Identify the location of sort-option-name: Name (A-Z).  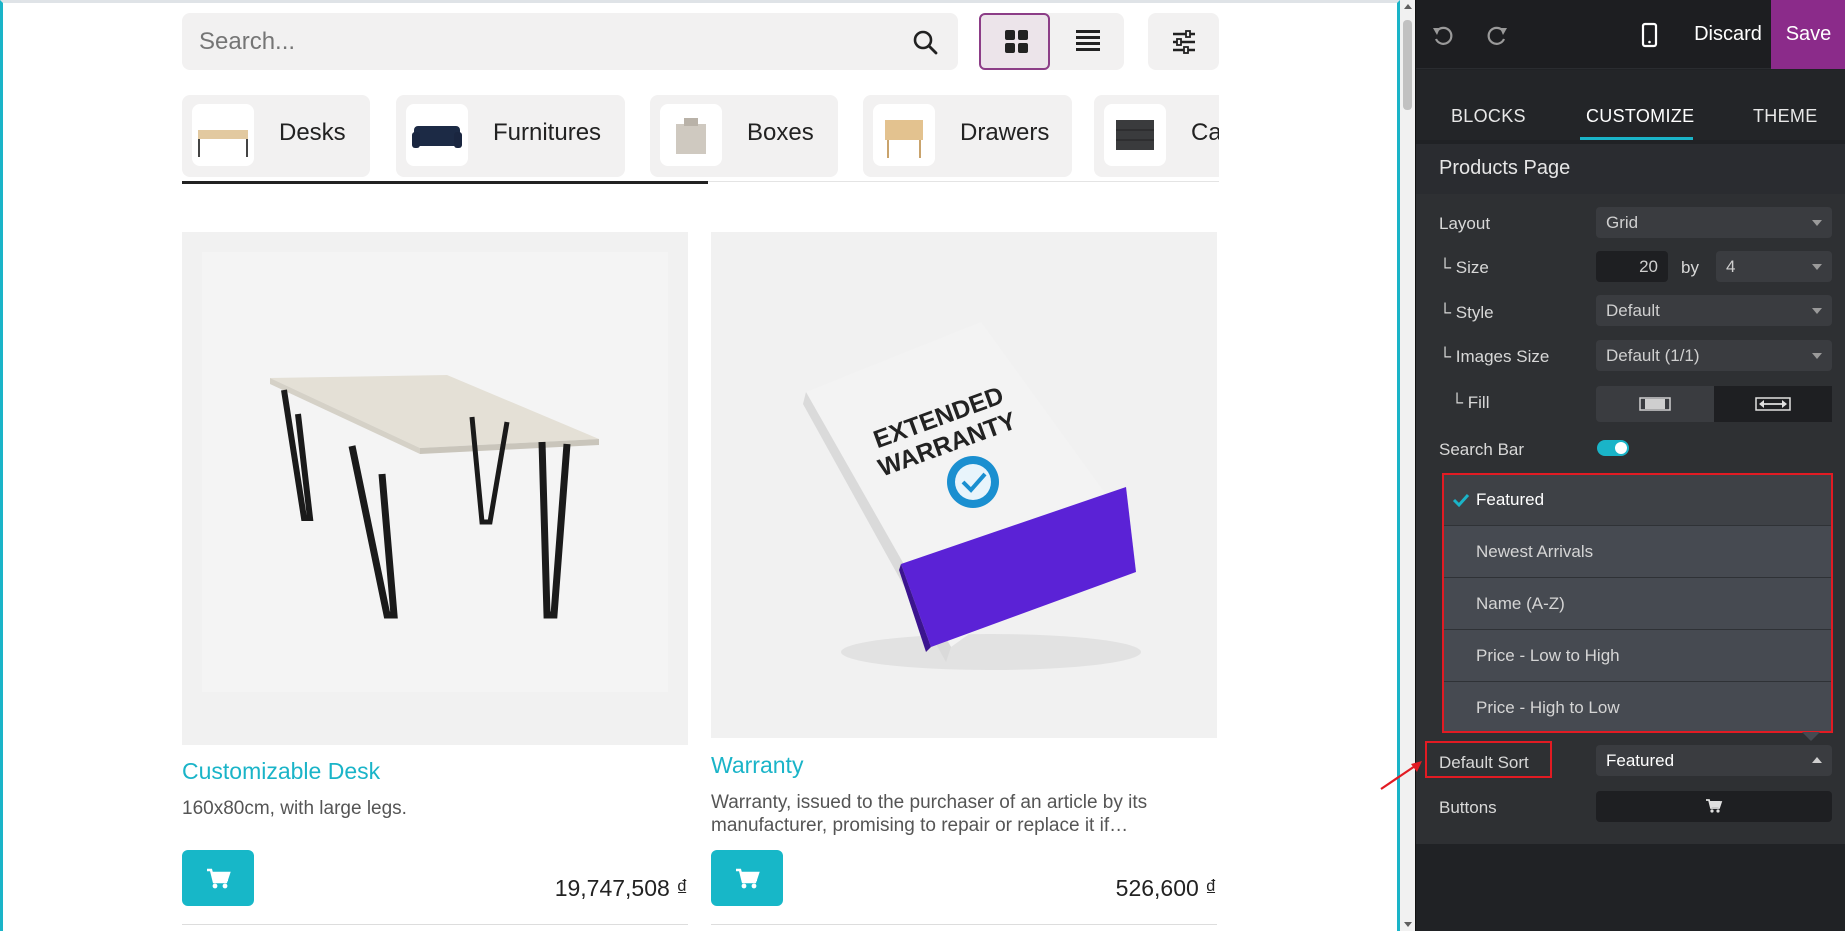
(1637, 604).